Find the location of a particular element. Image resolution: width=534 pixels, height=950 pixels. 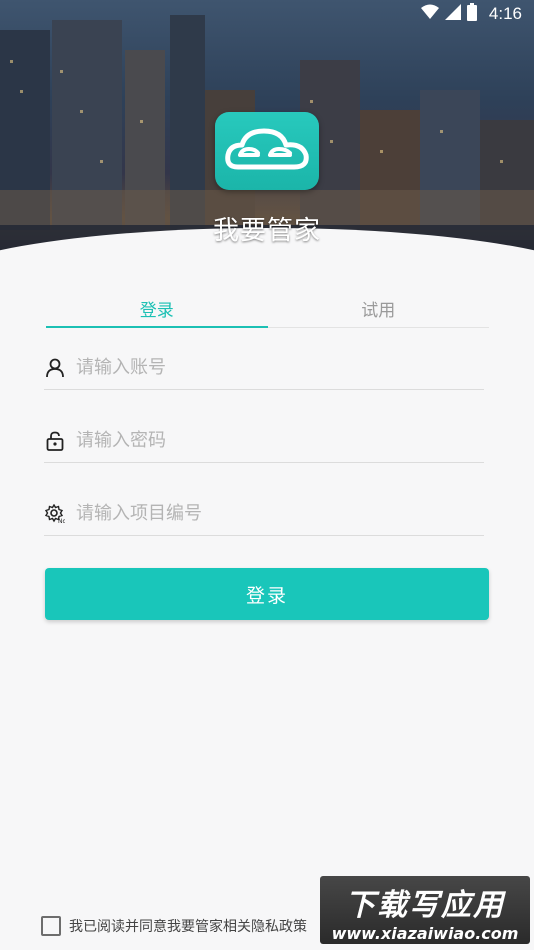

gear-icon: No is located at coordinates (55, 514).